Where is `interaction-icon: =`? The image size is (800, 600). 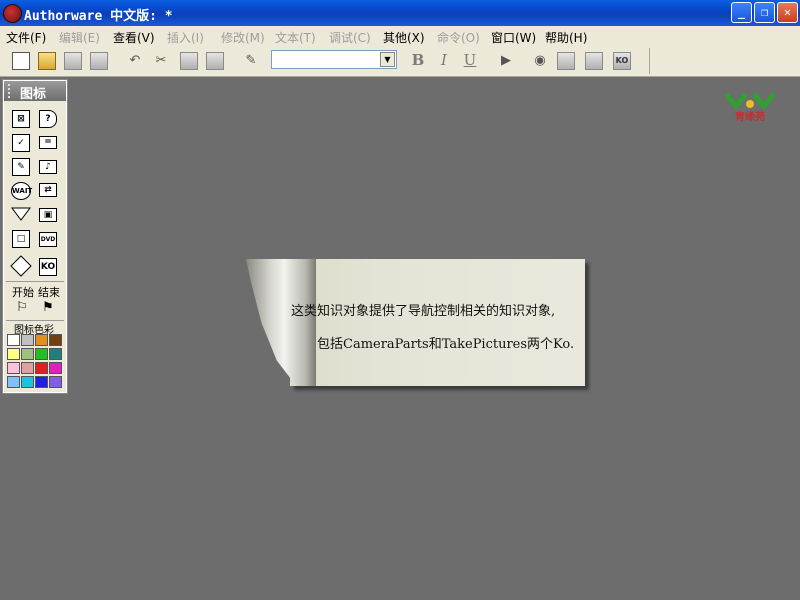 interaction-icon: = is located at coordinates (48, 142).